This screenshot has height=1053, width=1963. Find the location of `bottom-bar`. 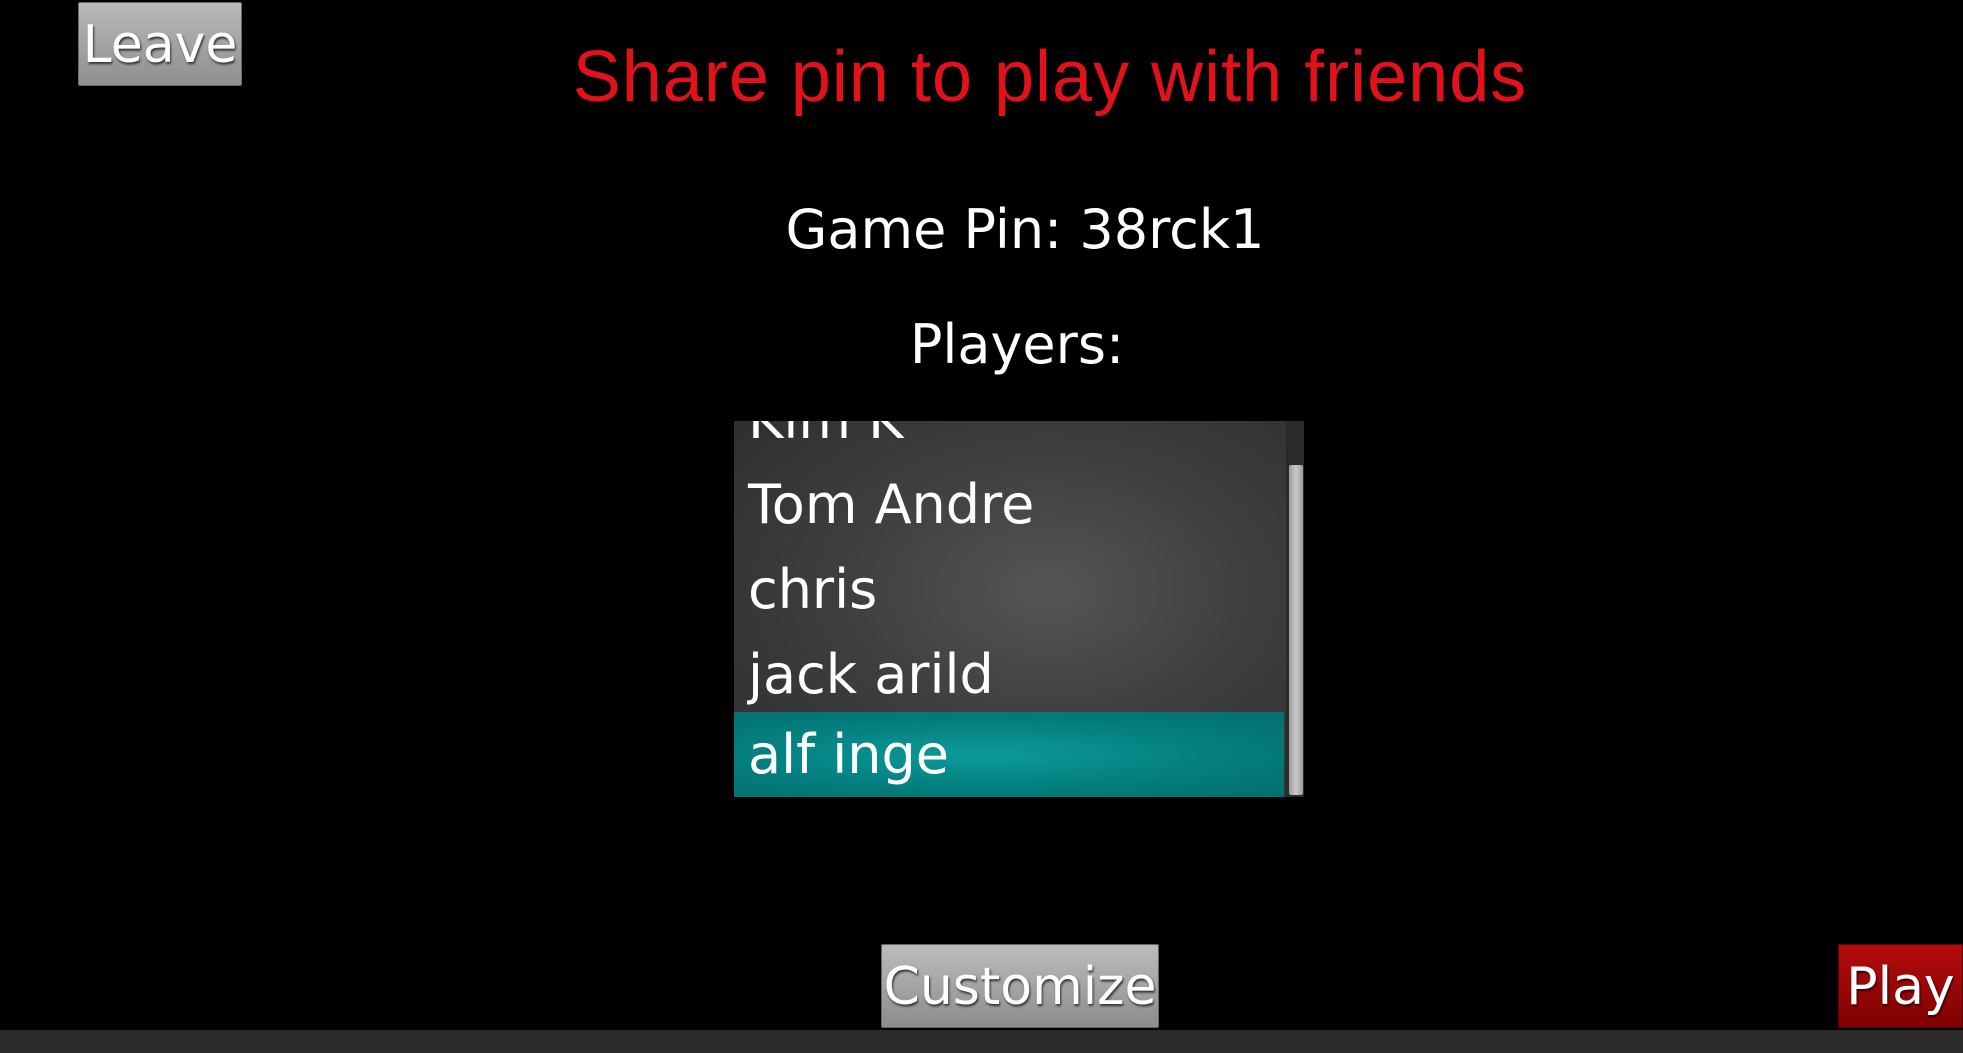

bottom-bar is located at coordinates (981, 1041).